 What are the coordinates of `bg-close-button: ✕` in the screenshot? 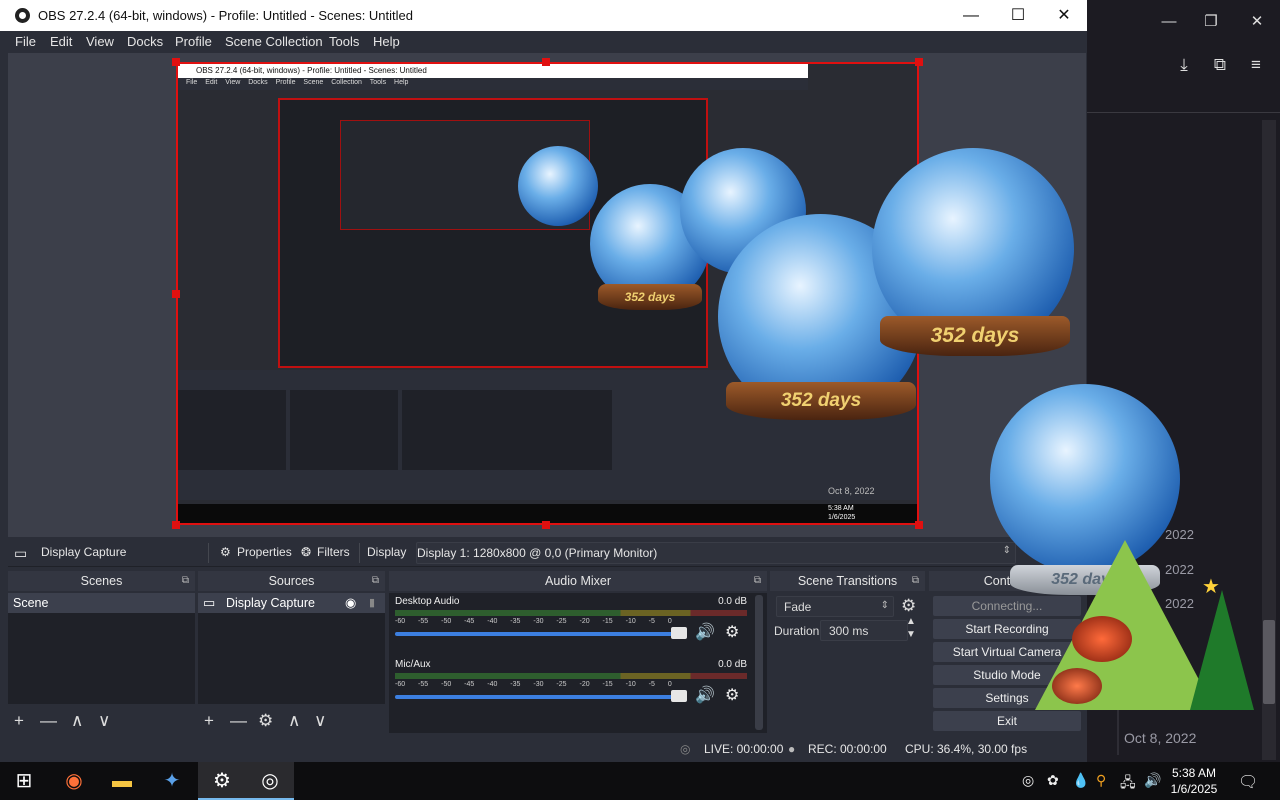 It's located at (1257, 22).